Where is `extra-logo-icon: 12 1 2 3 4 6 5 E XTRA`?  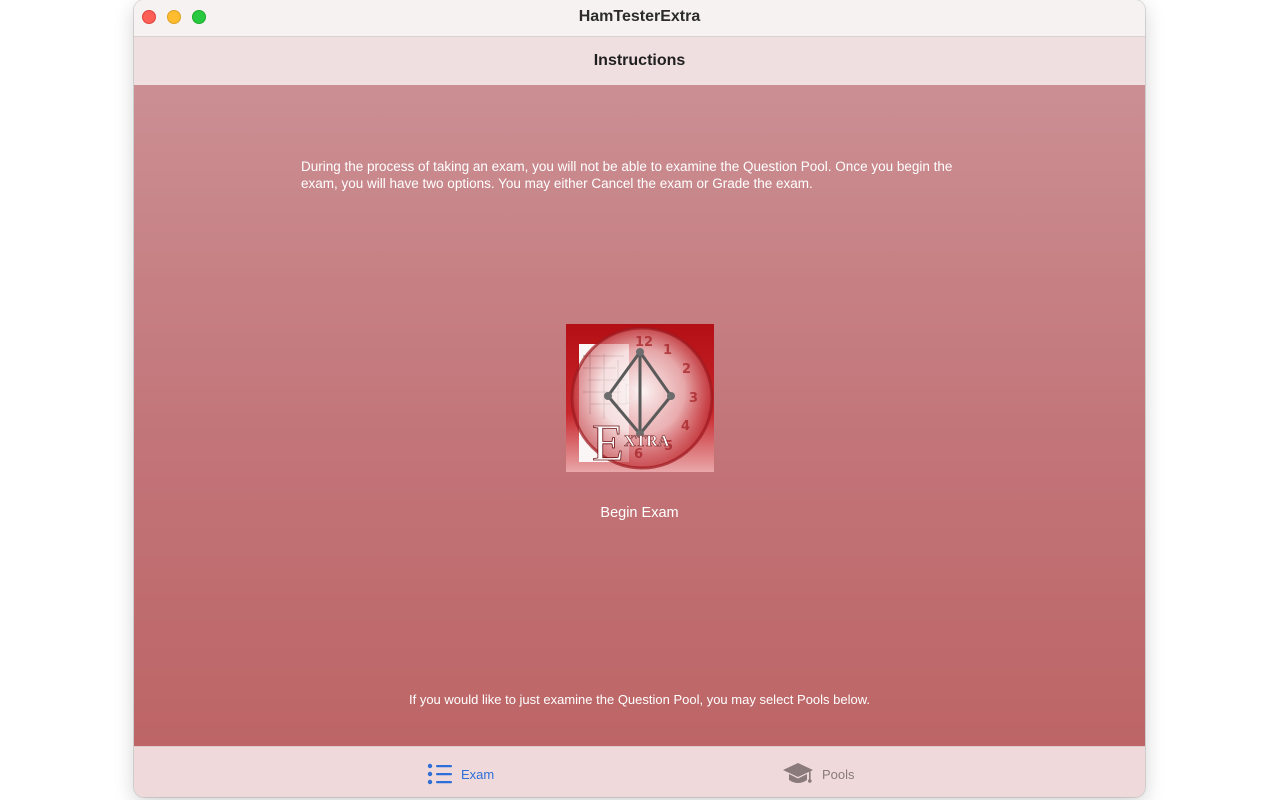 extra-logo-icon: 12 1 2 3 4 6 5 E XTRA is located at coordinates (640, 398).